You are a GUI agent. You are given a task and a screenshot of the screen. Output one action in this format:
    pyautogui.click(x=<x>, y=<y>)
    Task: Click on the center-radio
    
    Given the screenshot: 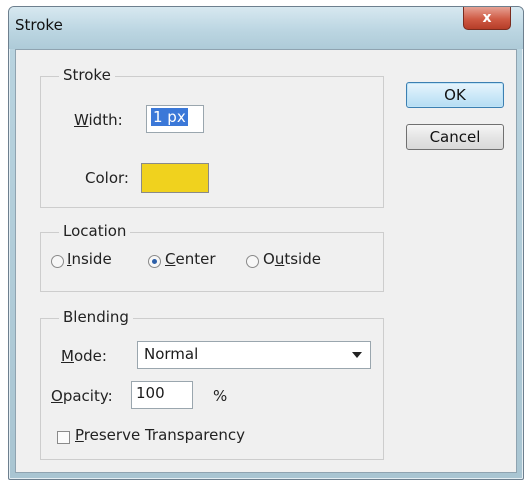 What is the action you would take?
    pyautogui.click(x=154, y=261)
    